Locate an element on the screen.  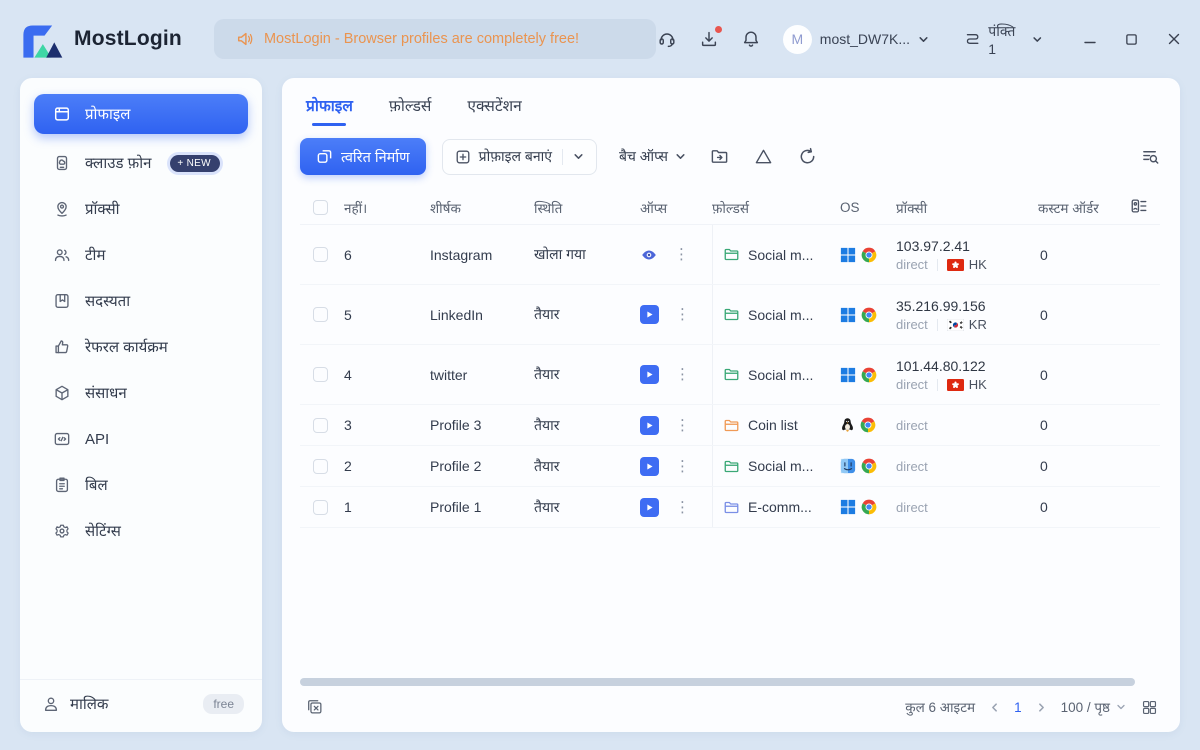
sidebar-item-label: सेटिंग्स is located at coordinates (103, 531).